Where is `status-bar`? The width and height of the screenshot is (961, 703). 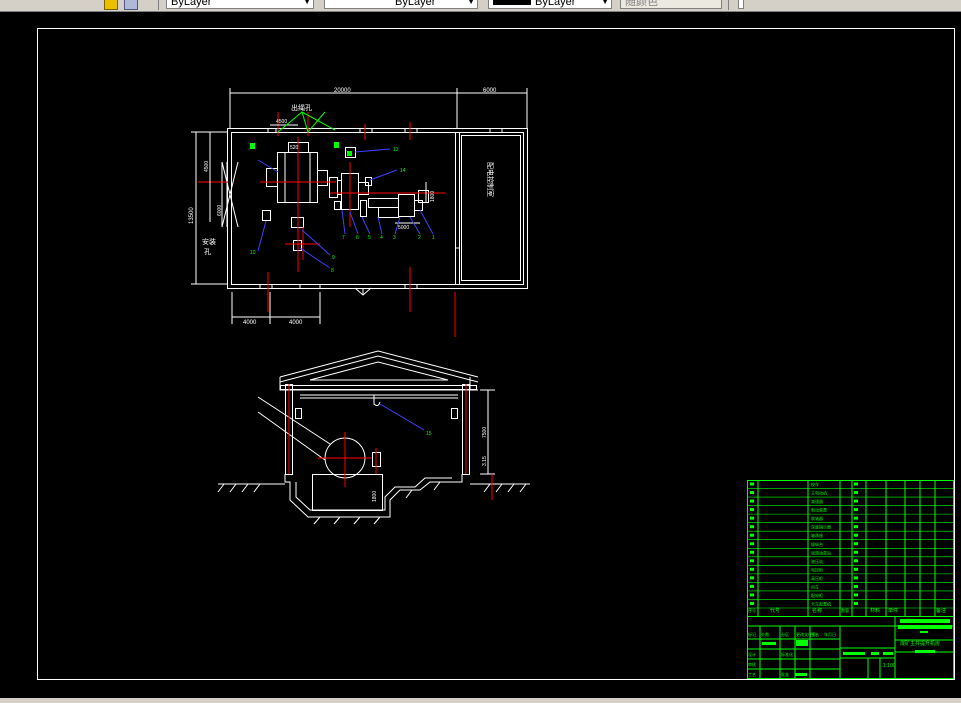 status-bar is located at coordinates (480, 700).